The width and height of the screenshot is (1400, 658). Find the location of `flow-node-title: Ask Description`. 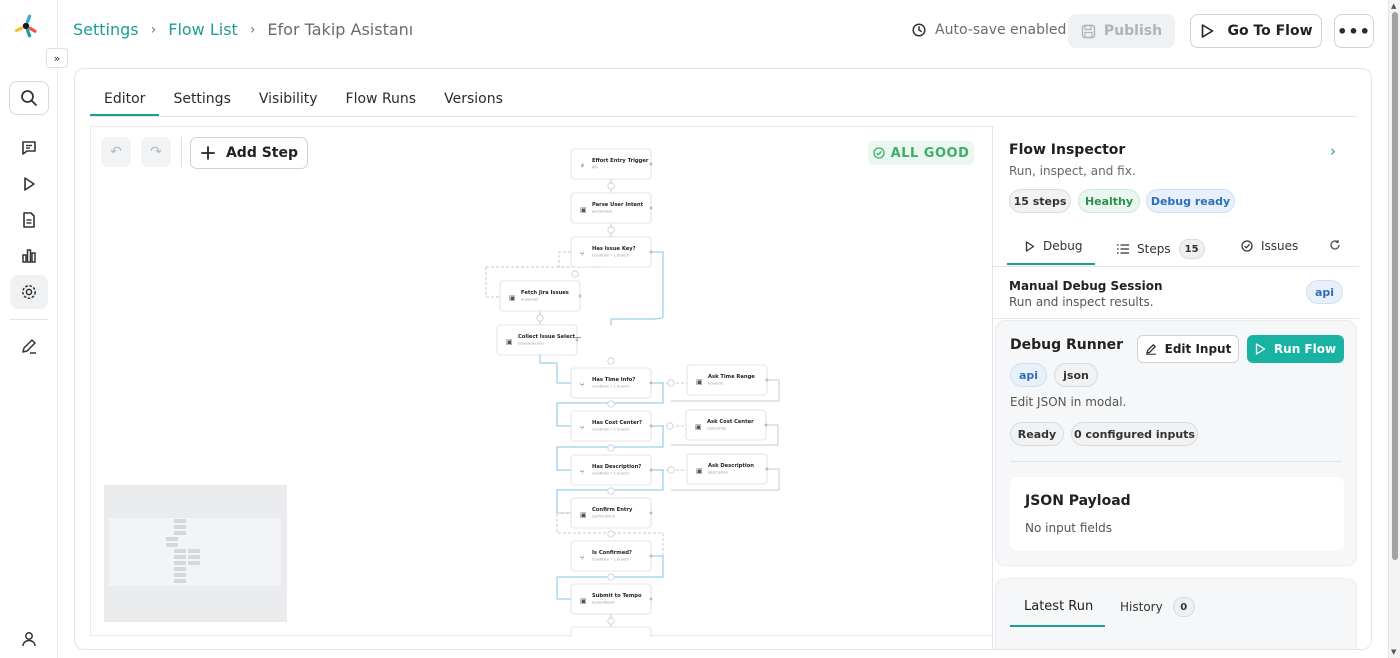

flow-node-title: Ask Description is located at coordinates (731, 466).